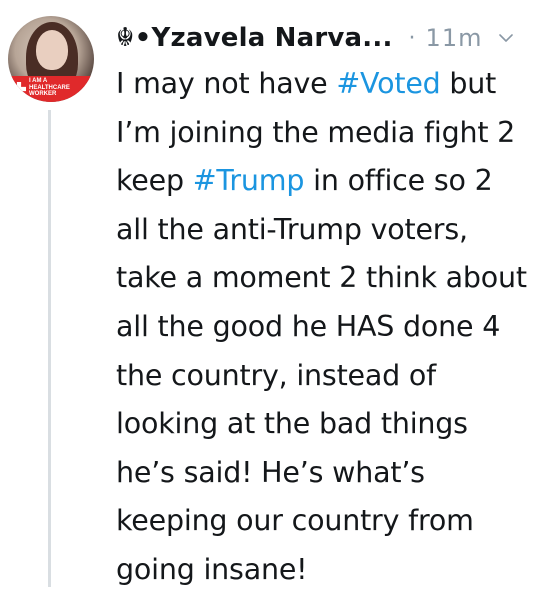 The width and height of the screenshot is (540, 595). I want to click on tweet-text-line: take a moment 2 think about, so click(326, 278).